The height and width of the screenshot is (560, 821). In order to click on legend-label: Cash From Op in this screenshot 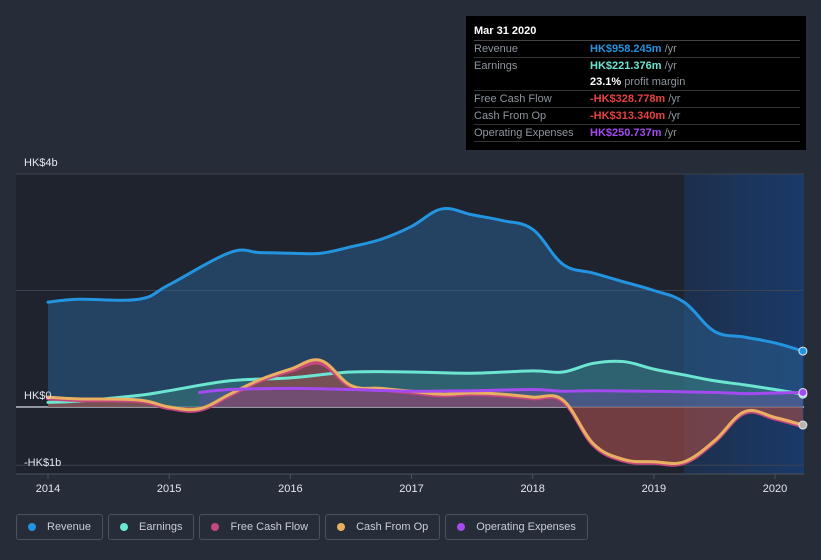, I will do `click(392, 527)`.